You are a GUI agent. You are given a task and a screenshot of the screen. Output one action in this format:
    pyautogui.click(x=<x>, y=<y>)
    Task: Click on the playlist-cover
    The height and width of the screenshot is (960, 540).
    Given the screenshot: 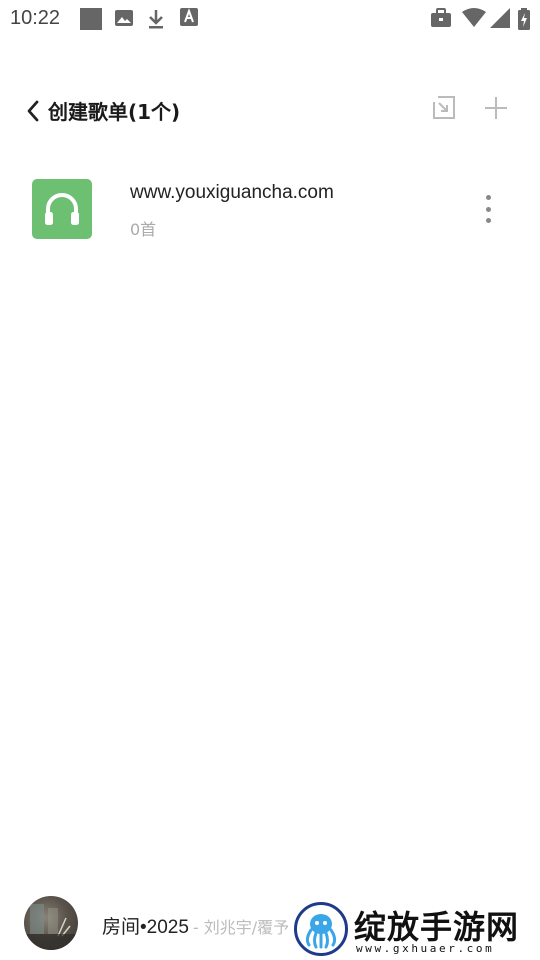 What is the action you would take?
    pyautogui.click(x=62, y=209)
    